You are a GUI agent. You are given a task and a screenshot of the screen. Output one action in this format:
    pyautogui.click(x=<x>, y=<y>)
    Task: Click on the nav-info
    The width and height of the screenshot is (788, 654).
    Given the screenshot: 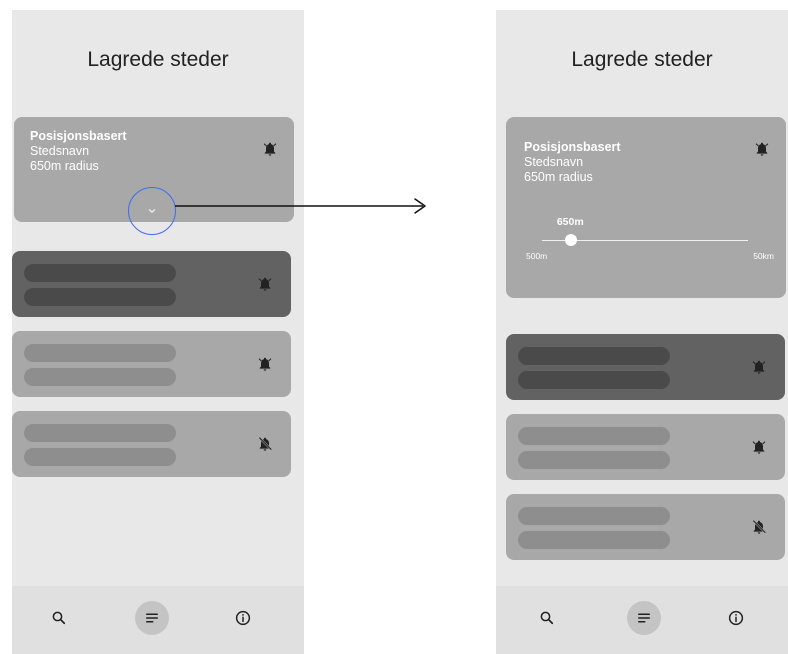 What is the action you would take?
    pyautogui.click(x=736, y=618)
    